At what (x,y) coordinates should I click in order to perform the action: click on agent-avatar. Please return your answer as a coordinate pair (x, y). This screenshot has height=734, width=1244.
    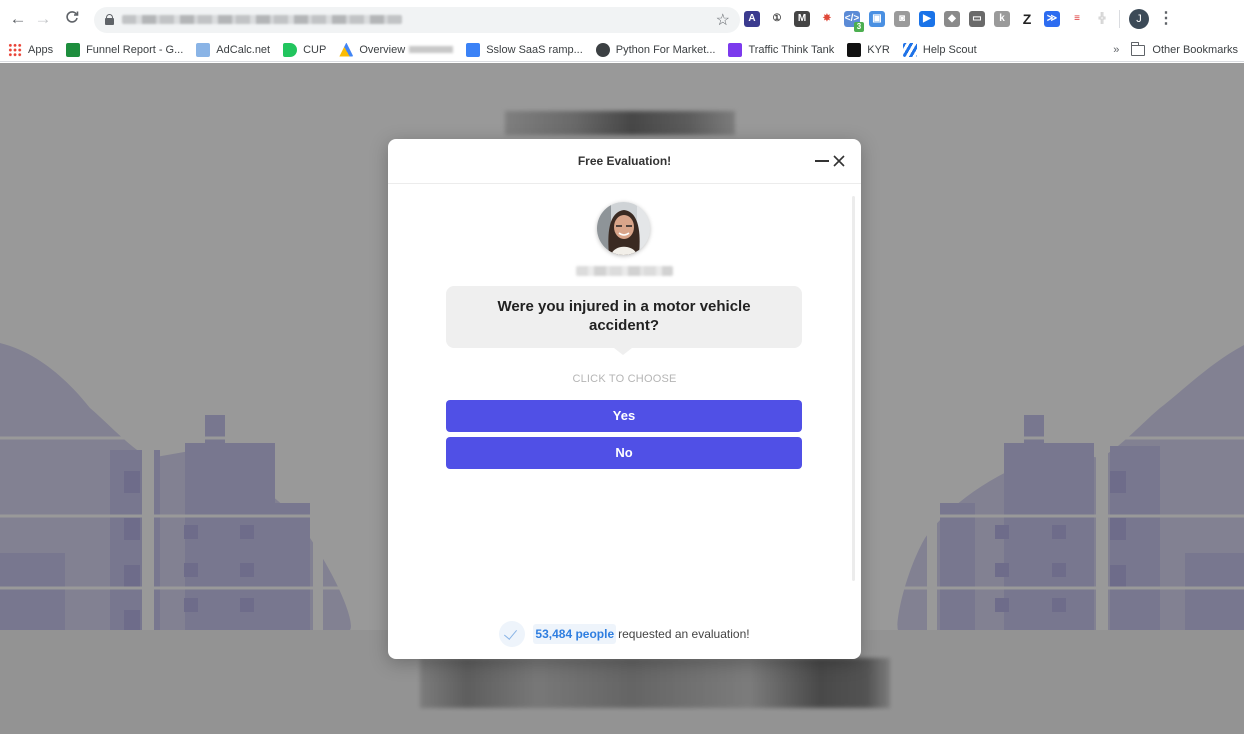
    Looking at the image, I should click on (623, 228).